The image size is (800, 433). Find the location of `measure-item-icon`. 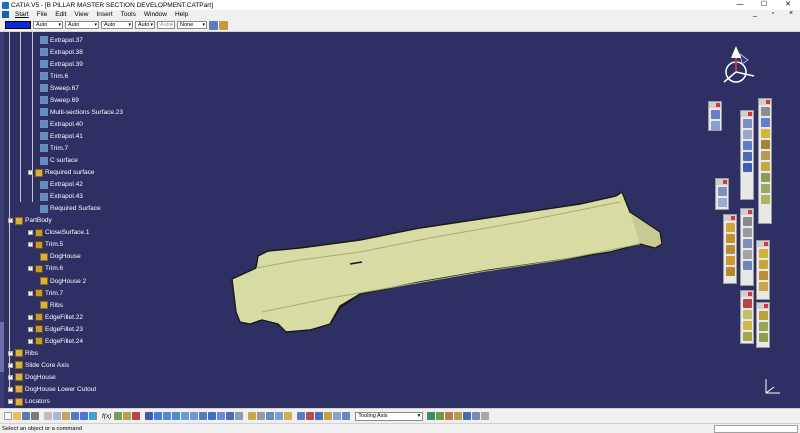

measure-item-icon is located at coordinates (279, 416).